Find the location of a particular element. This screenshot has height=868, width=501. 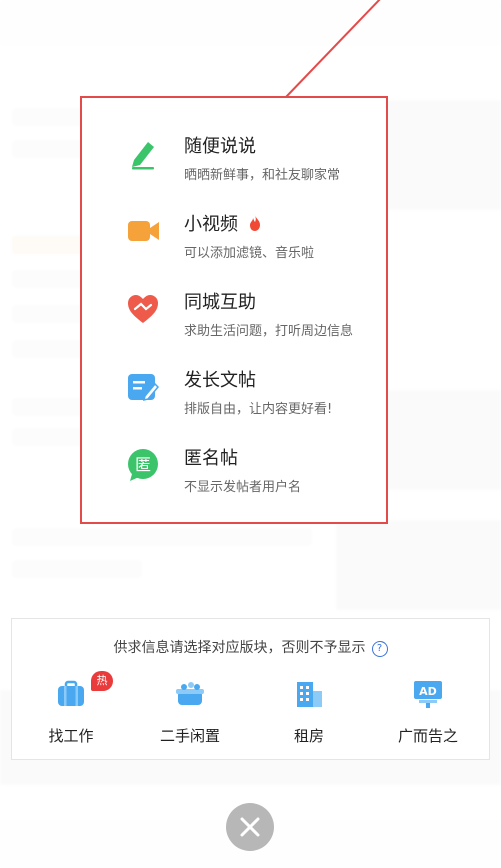

menu-item-casual-talk: 随便说说 晒晒新鲜事，和社友聊家常 is located at coordinates (234, 159).